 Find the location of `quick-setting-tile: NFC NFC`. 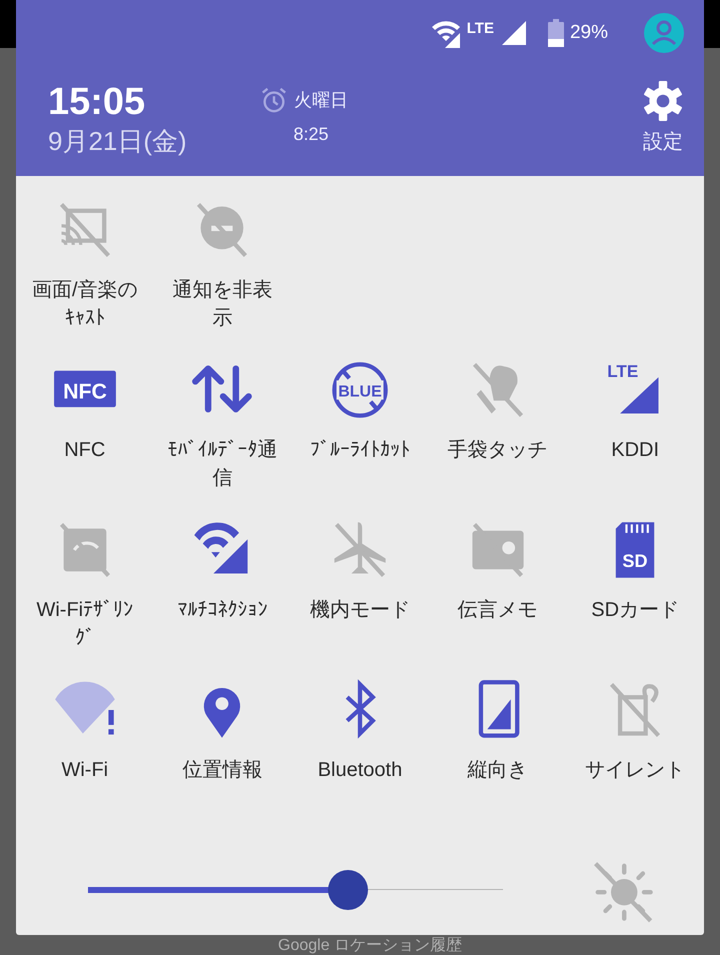

quick-setting-tile: NFC NFC is located at coordinates (85, 438).